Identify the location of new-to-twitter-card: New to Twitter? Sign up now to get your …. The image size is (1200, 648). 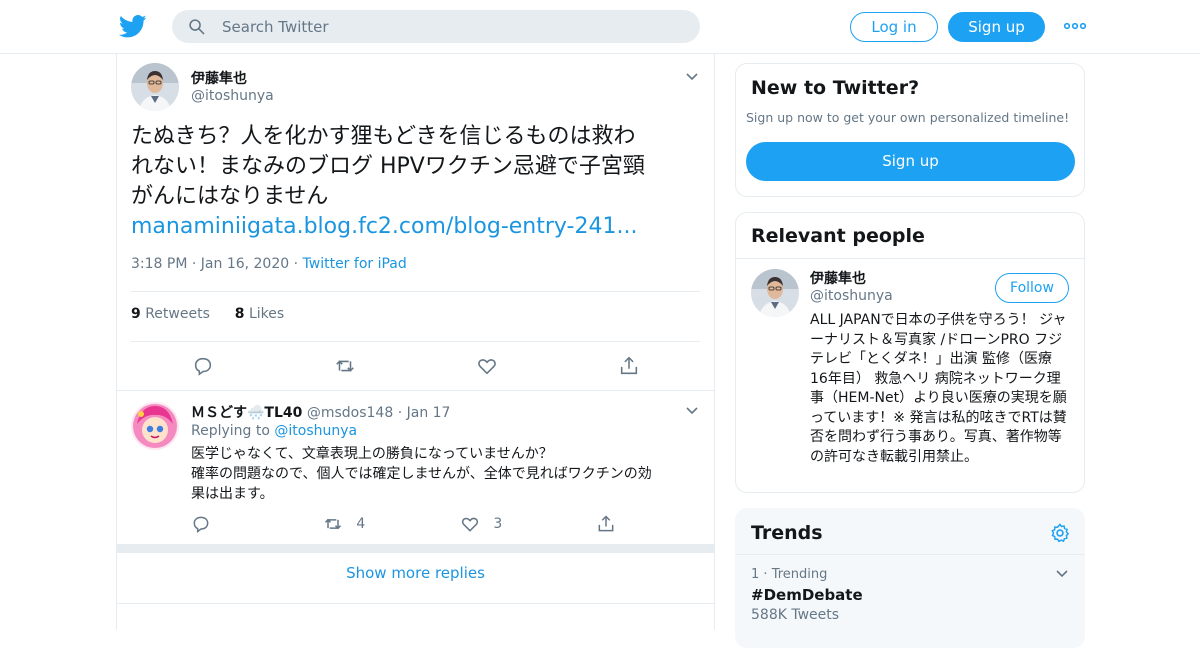
(910, 130).